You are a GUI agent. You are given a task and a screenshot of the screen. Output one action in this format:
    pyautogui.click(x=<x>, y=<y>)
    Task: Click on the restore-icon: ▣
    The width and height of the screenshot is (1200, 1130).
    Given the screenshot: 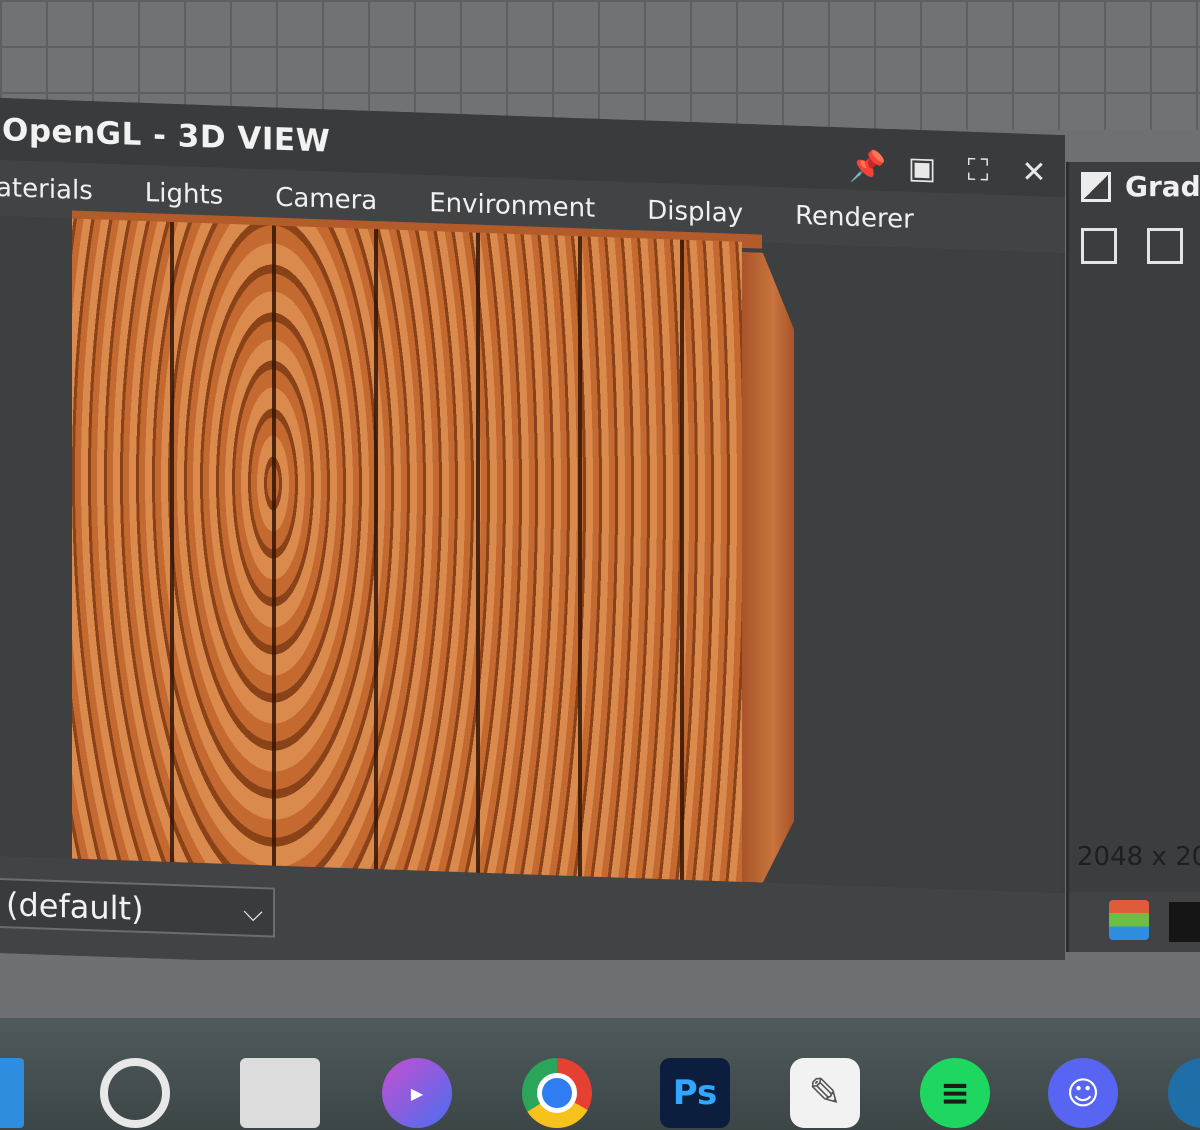 What is the action you would take?
    pyautogui.click(x=922, y=169)
    